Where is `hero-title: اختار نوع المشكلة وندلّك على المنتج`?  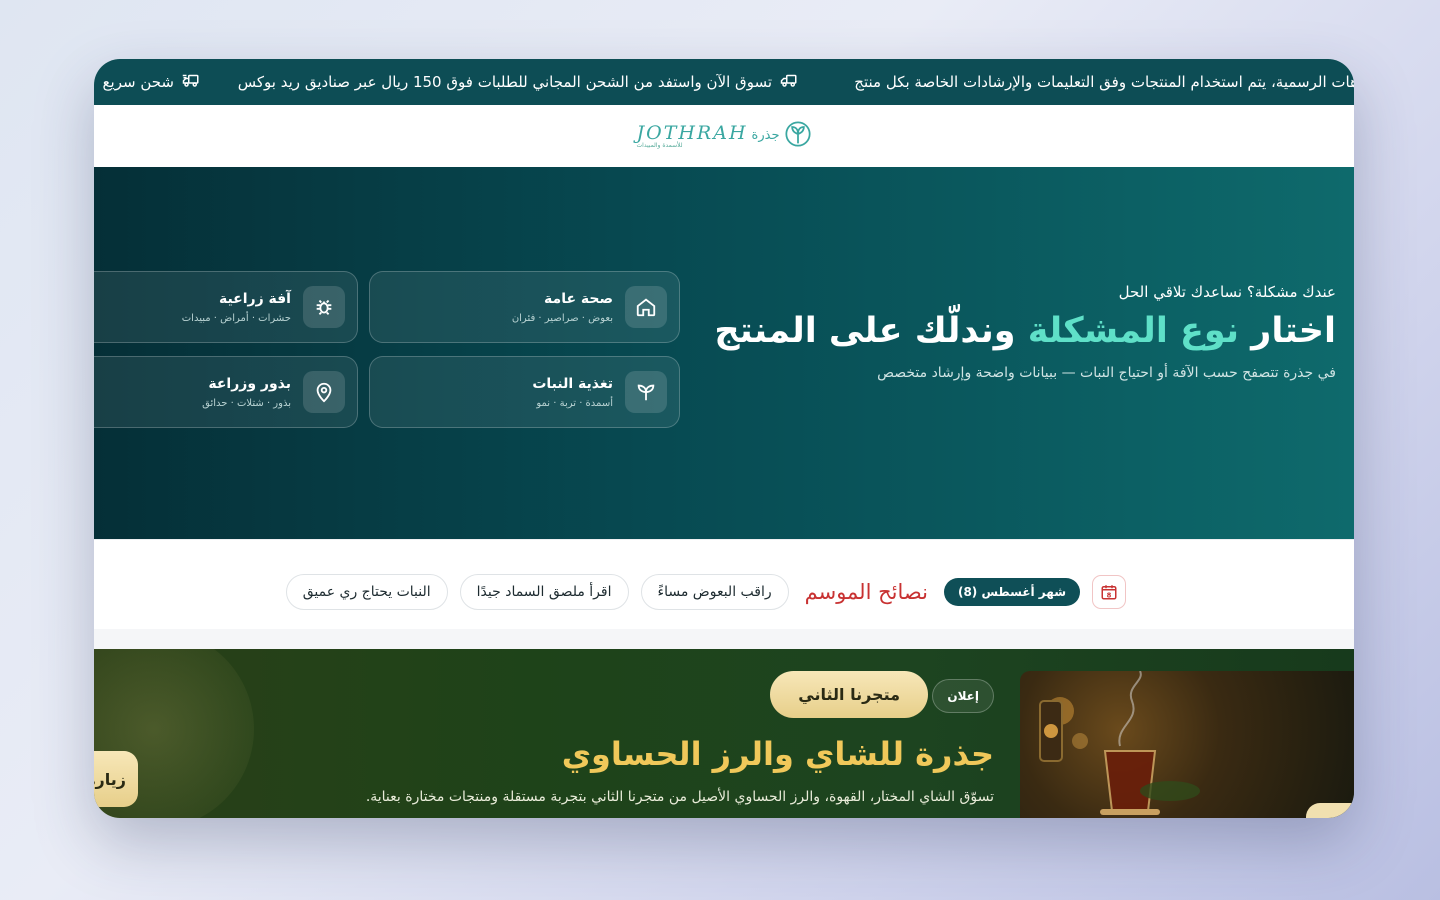
hero-title: اختار نوع المشكلة وندلّك على المنتج is located at coordinates (1025, 331).